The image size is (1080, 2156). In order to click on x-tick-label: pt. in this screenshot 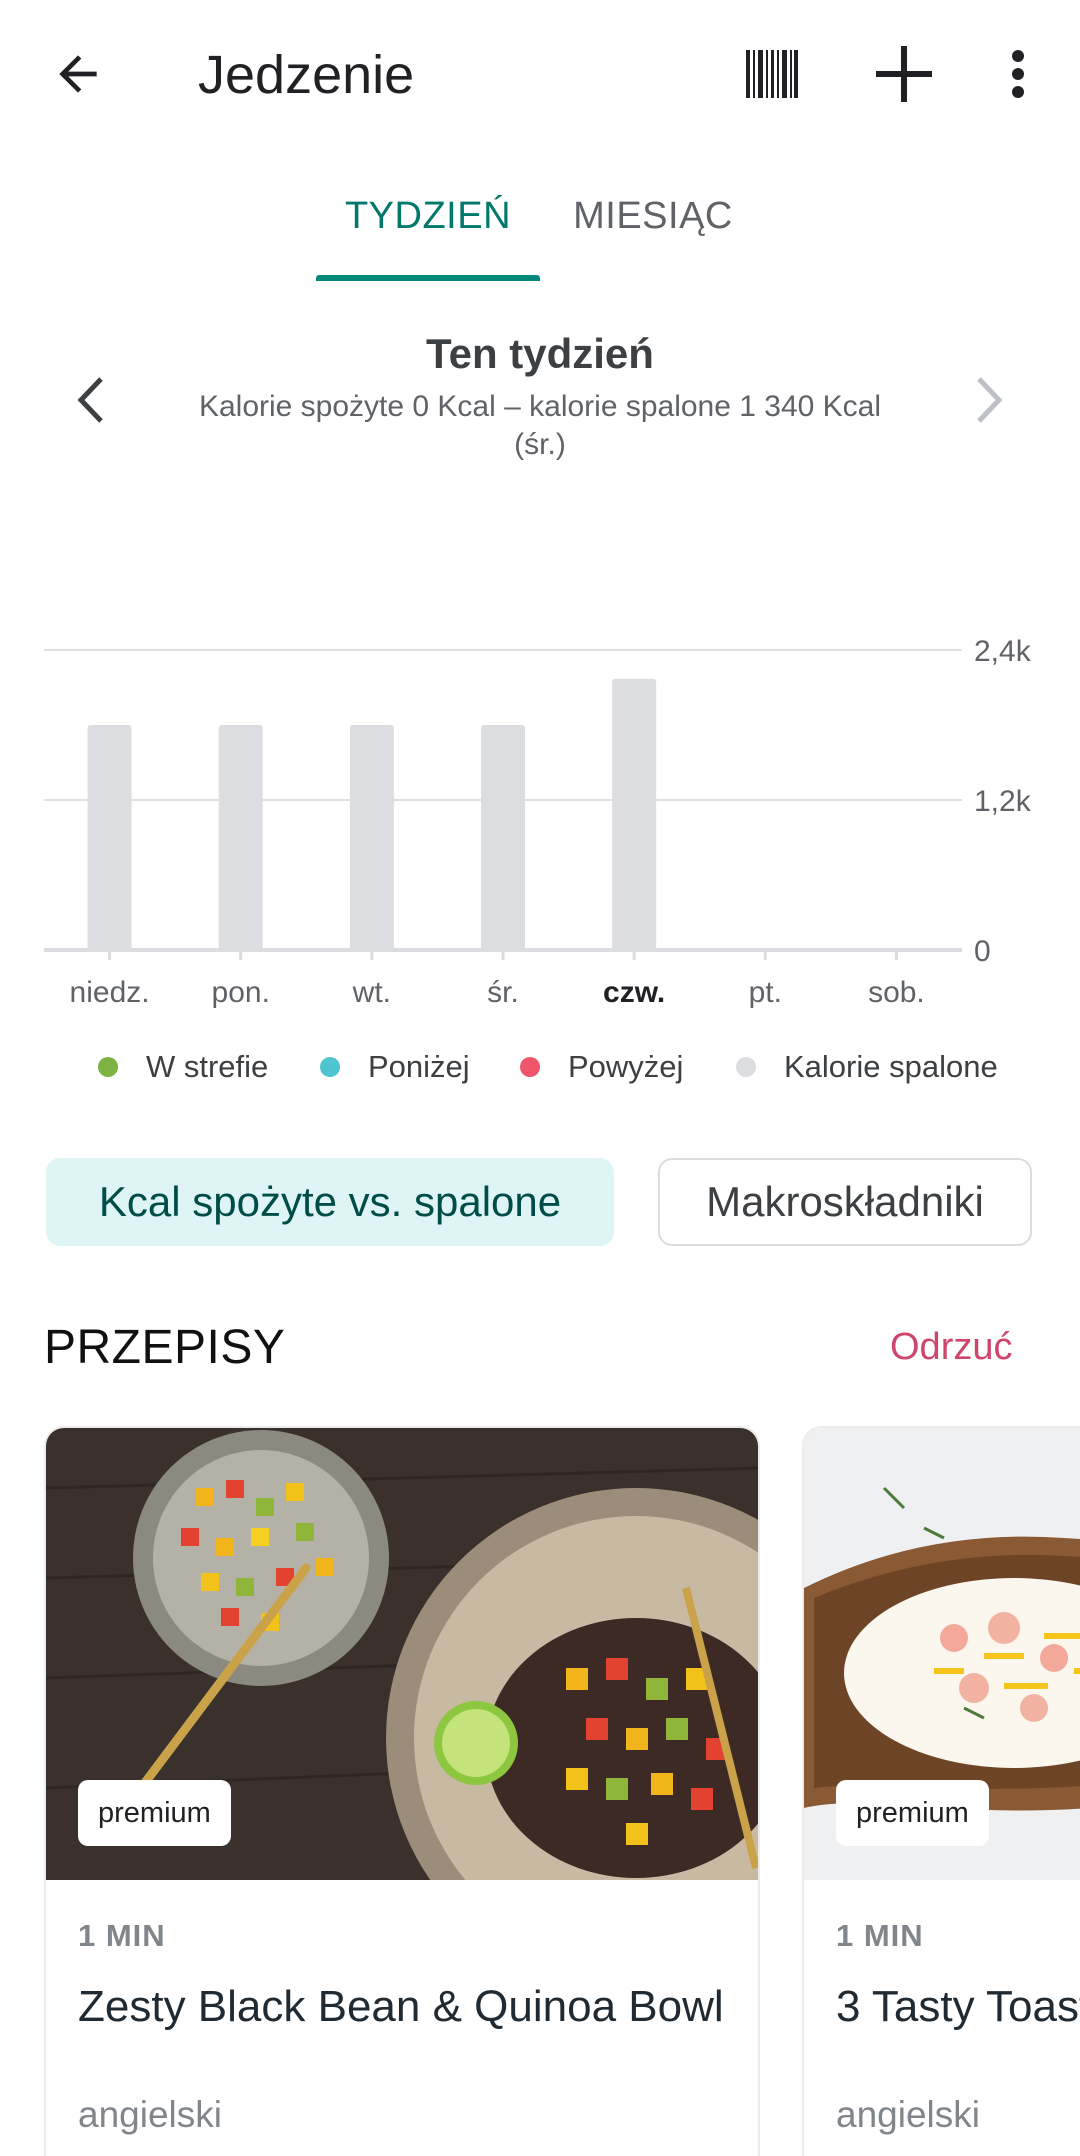, I will do `click(765, 992)`.